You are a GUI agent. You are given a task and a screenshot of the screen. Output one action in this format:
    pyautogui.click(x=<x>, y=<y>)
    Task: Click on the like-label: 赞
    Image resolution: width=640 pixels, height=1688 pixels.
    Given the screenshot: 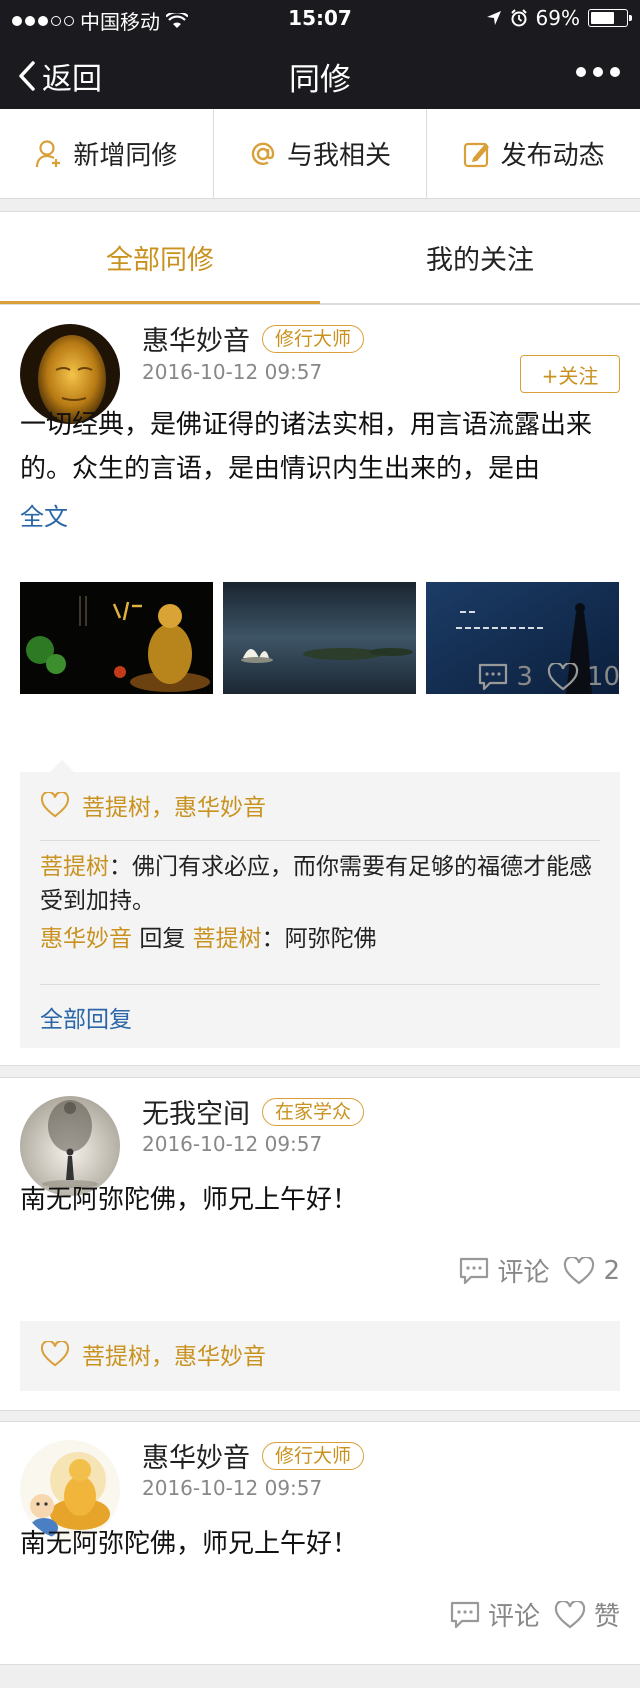 What is the action you would take?
    pyautogui.click(x=606, y=1617)
    